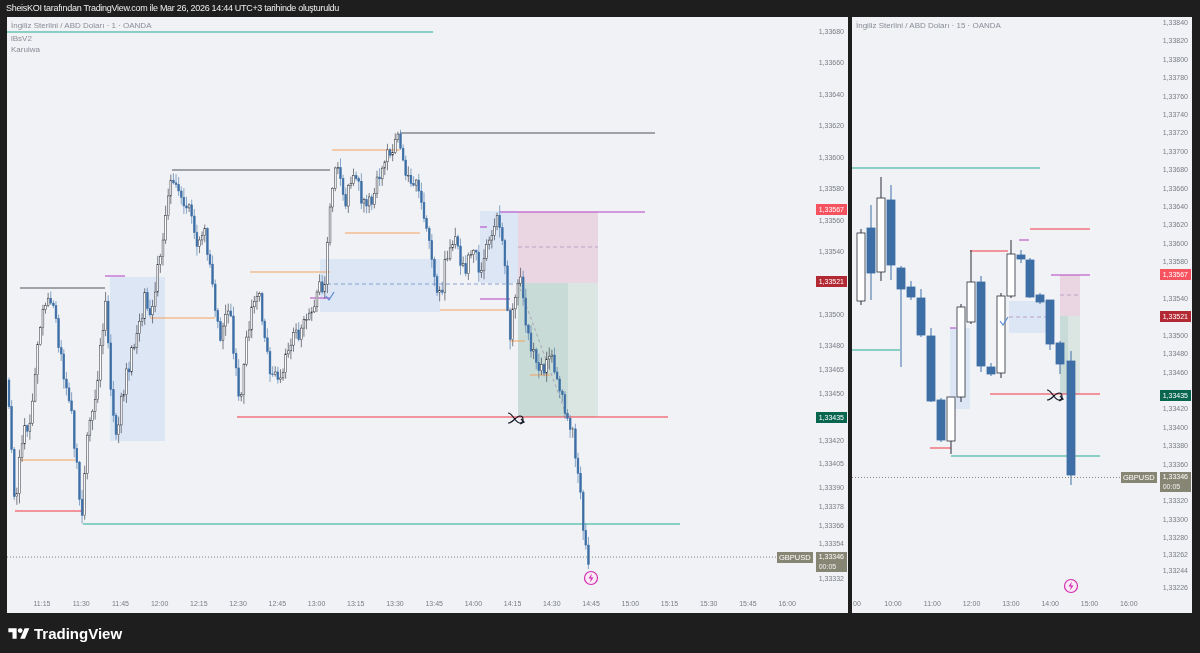  What do you see at coordinates (21, 38) in the screenshot?
I see `indicator-name: iBsV2` at bounding box center [21, 38].